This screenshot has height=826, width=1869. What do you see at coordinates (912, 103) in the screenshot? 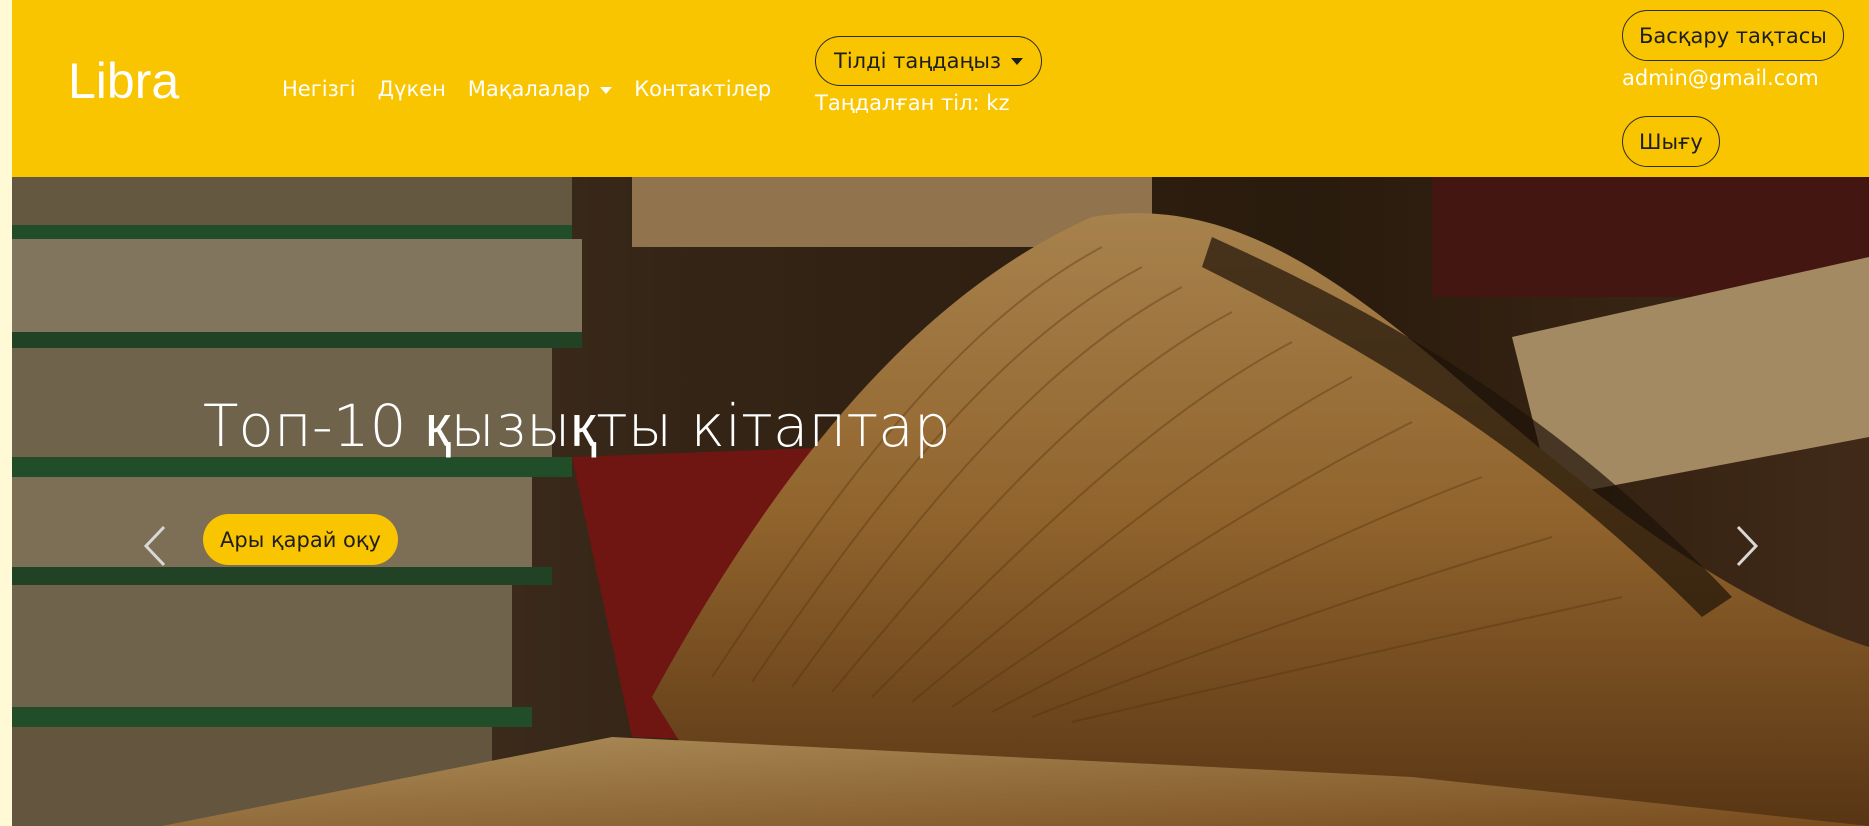
I see `selected-language-text: Таңдалған тіл: kz` at bounding box center [912, 103].